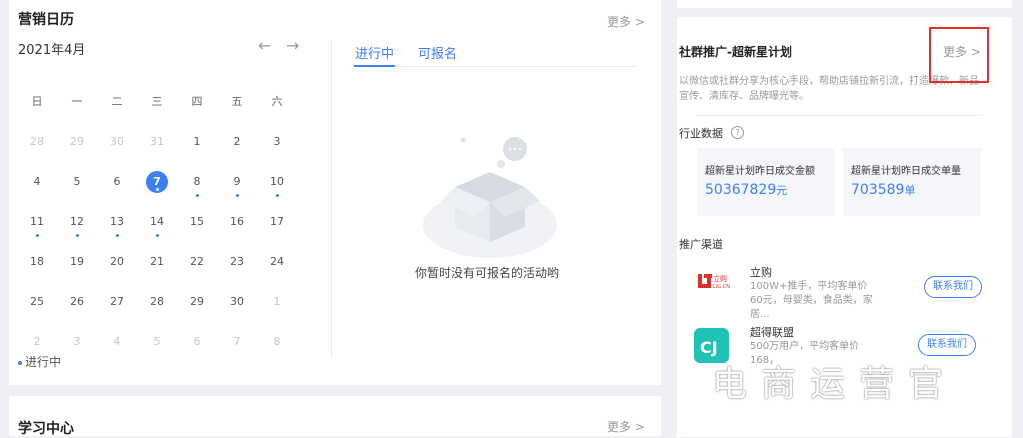  I want to click on empty-box-icon, so click(490, 197).